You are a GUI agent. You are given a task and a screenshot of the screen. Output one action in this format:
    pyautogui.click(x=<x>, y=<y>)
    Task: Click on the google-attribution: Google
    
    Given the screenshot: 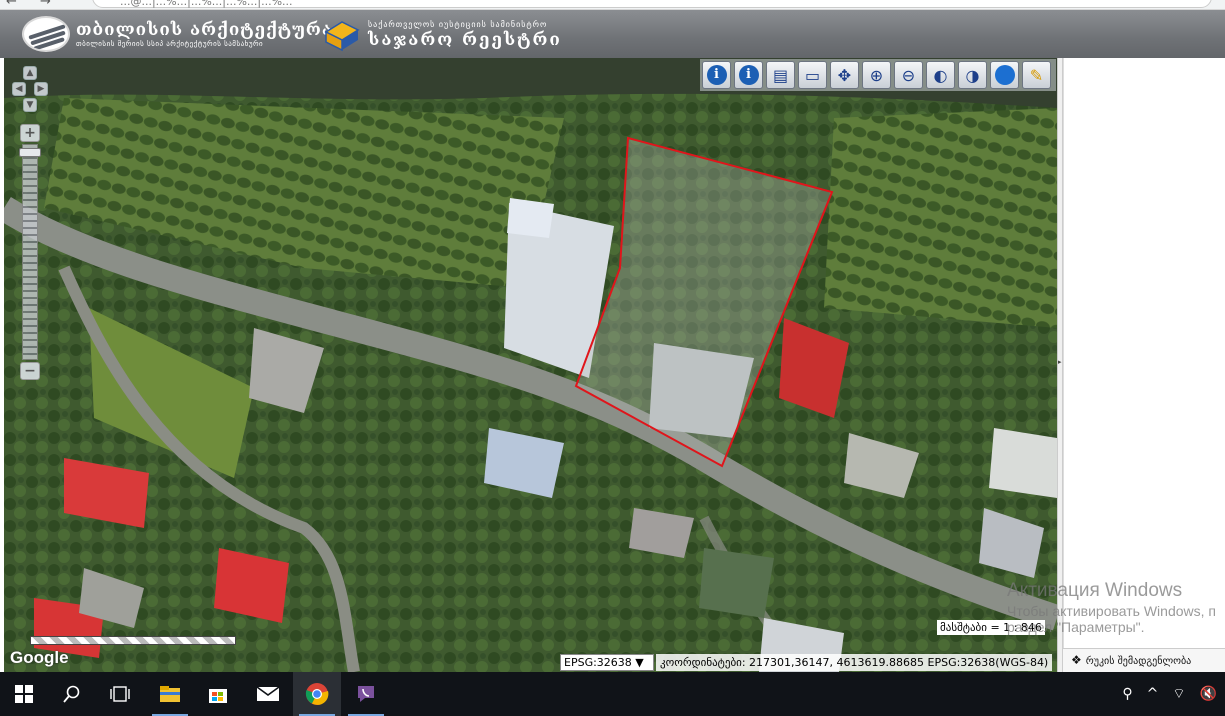 What is the action you would take?
    pyautogui.click(x=39, y=657)
    